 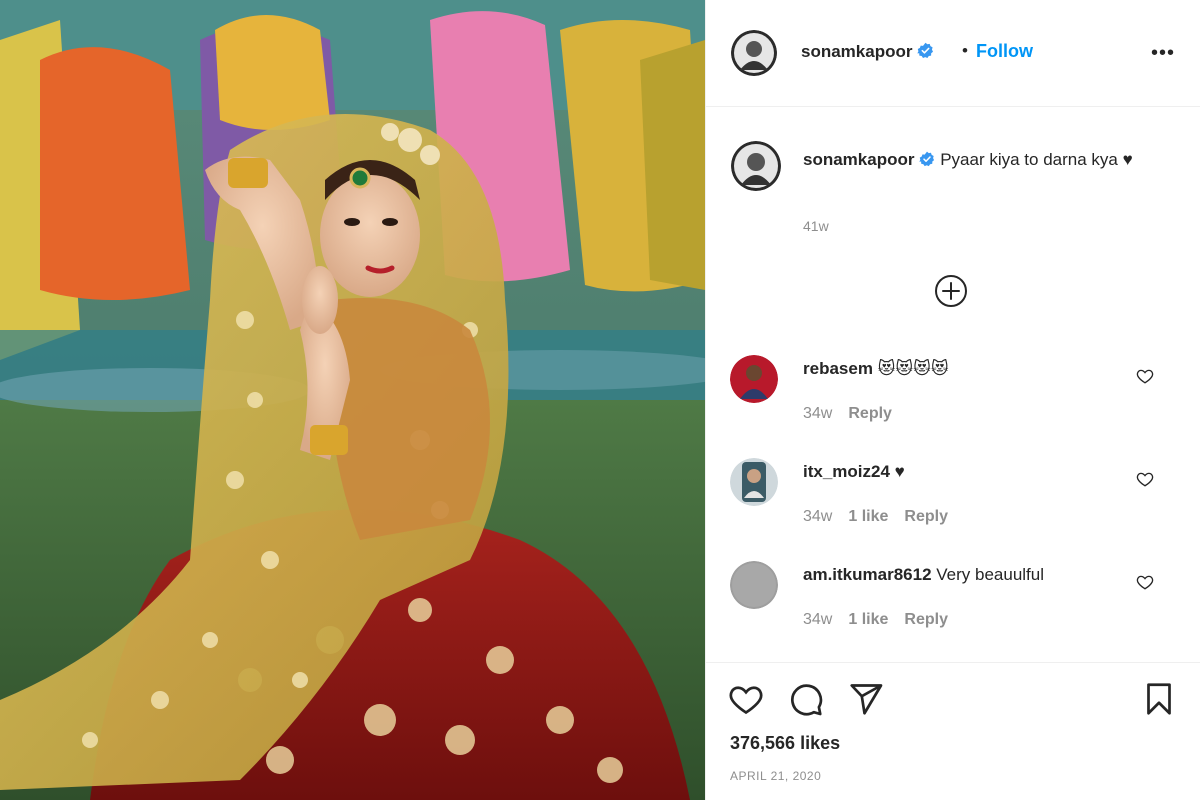 I want to click on likes-count: 376,566 likes, so click(x=785, y=743).